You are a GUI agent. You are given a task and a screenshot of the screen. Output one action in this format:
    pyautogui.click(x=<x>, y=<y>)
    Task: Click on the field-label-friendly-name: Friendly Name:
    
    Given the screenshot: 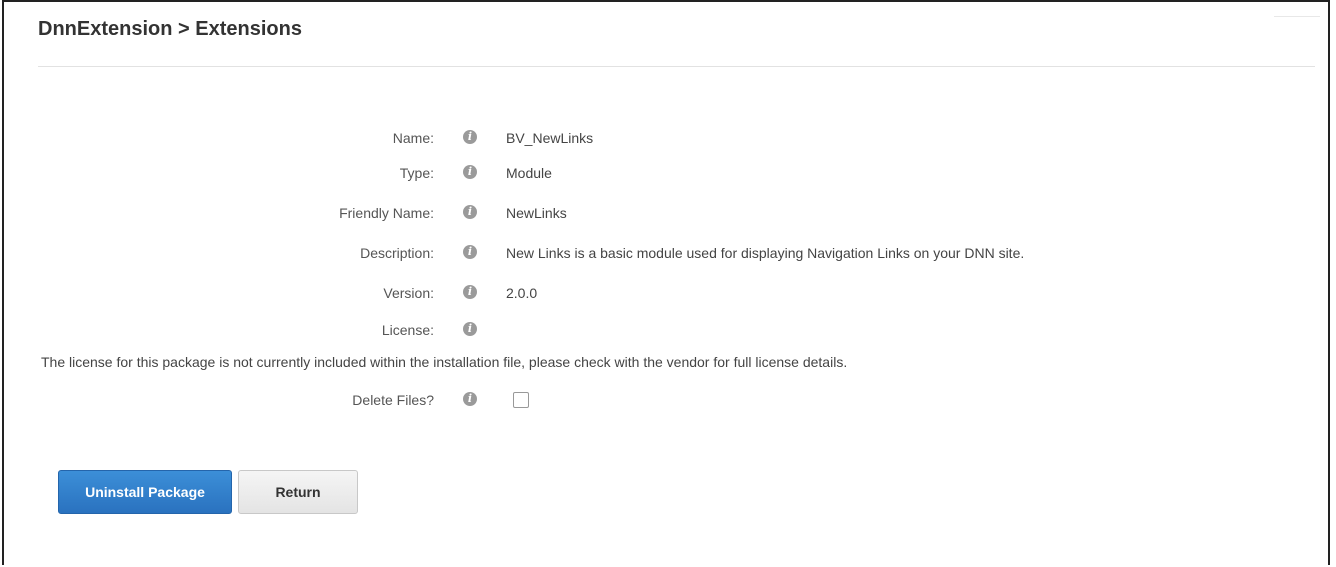 What is the action you would take?
    pyautogui.click(x=386, y=213)
    